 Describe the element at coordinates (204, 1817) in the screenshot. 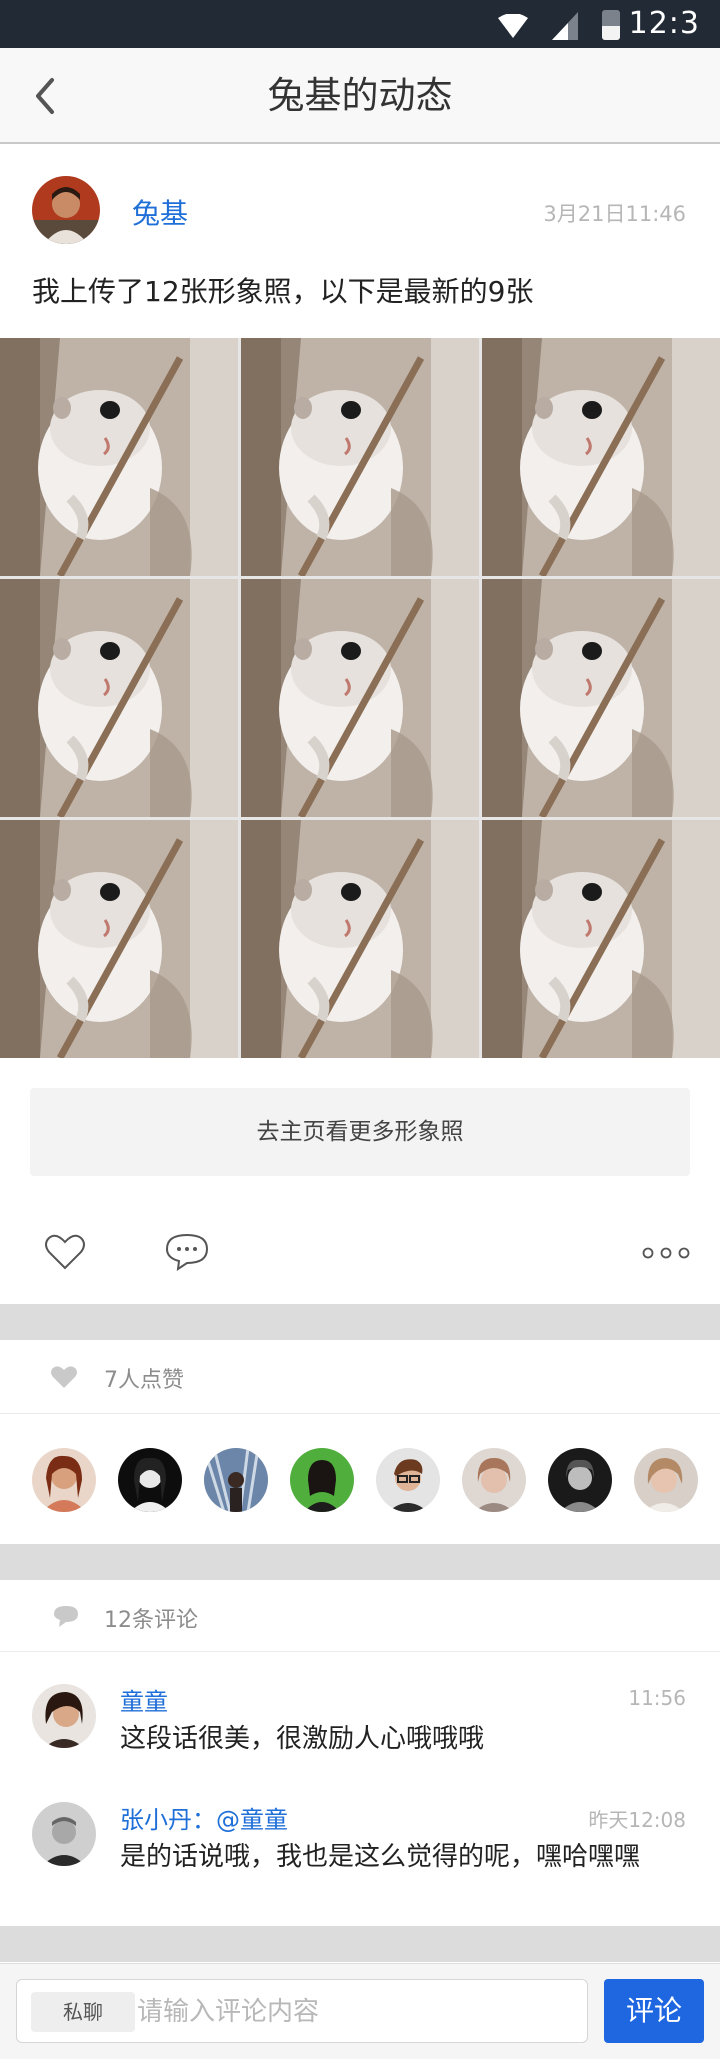

I see `commenter-name: 张小丹：@童童` at that location.